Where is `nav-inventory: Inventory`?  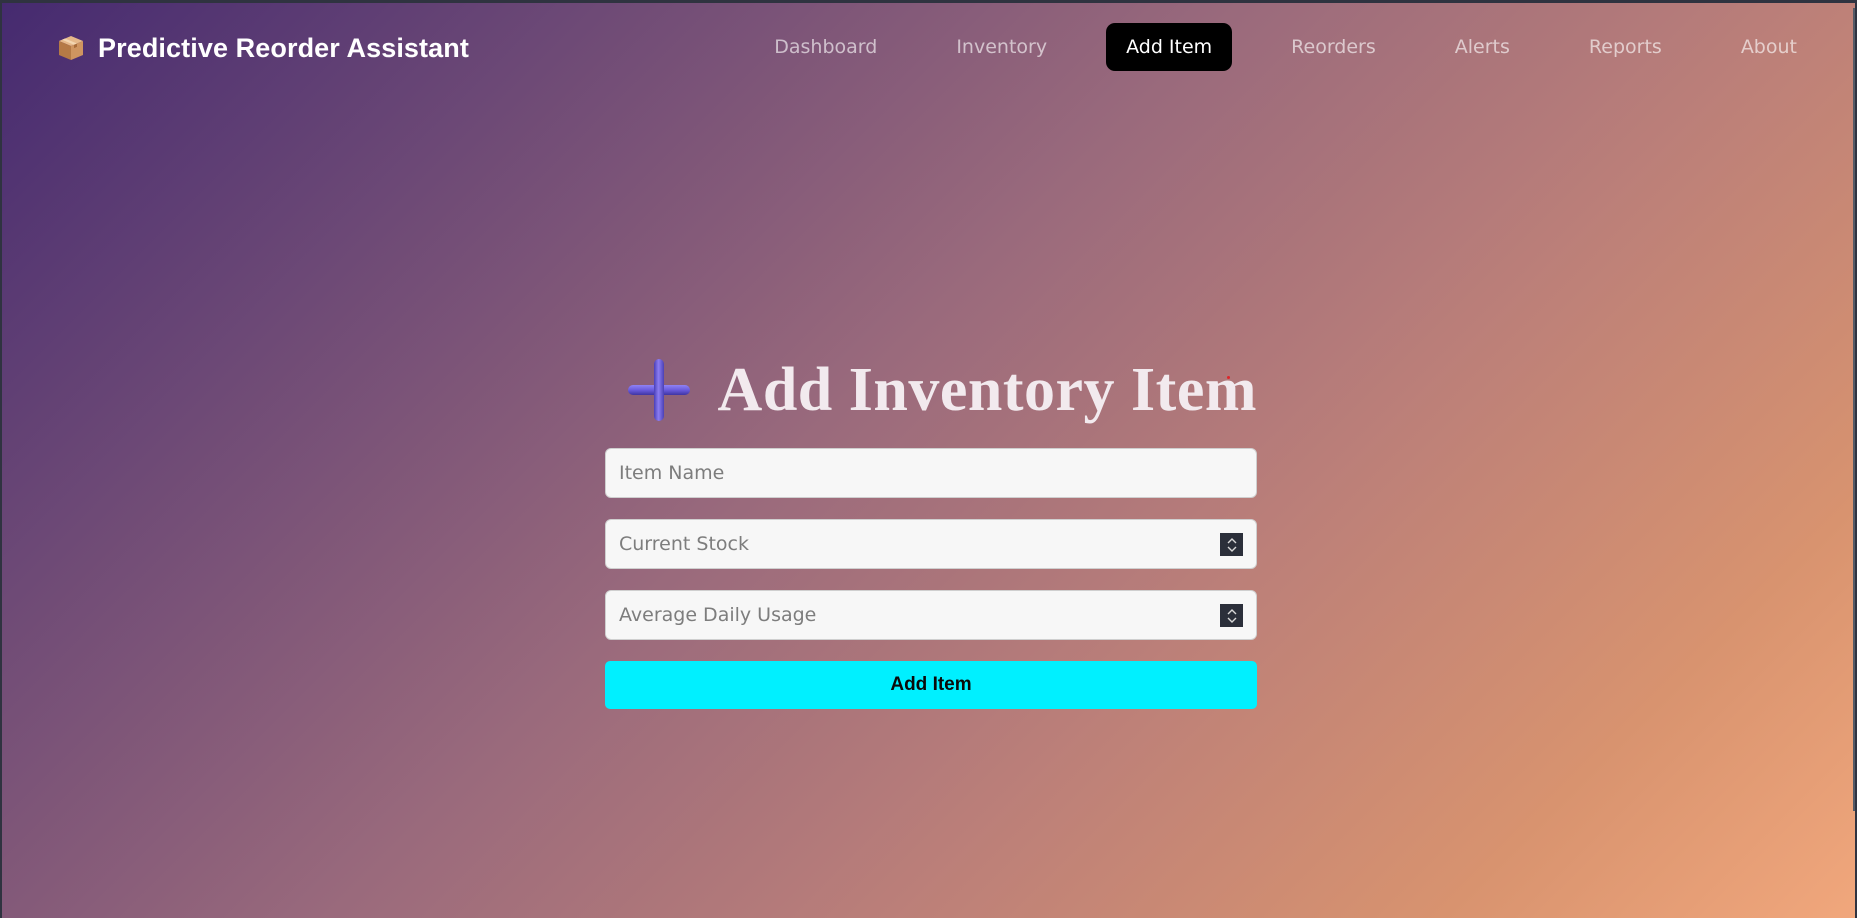
nav-inventory: Inventory is located at coordinates (1001, 47).